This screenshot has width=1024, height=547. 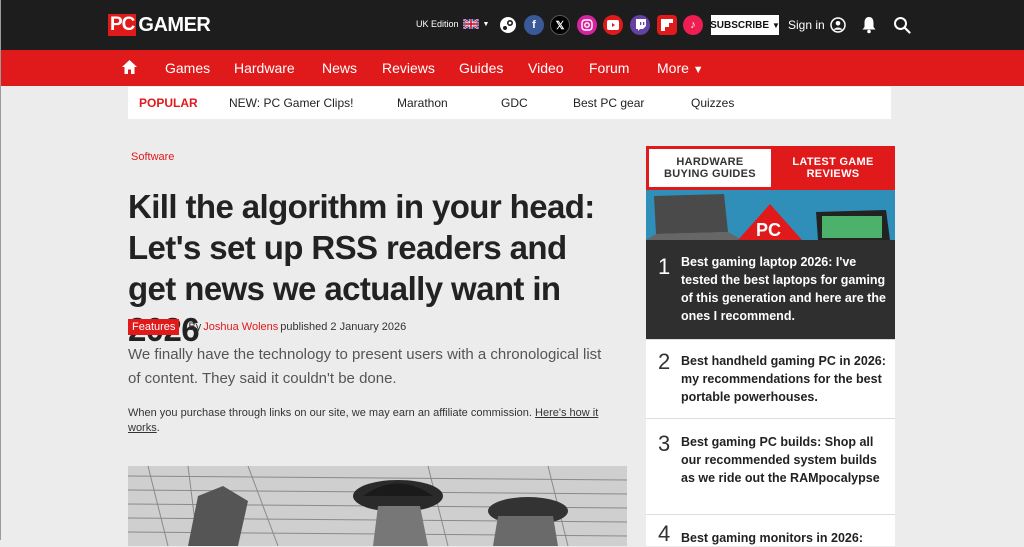 What do you see at coordinates (902, 25) in the screenshot?
I see `search-icon` at bounding box center [902, 25].